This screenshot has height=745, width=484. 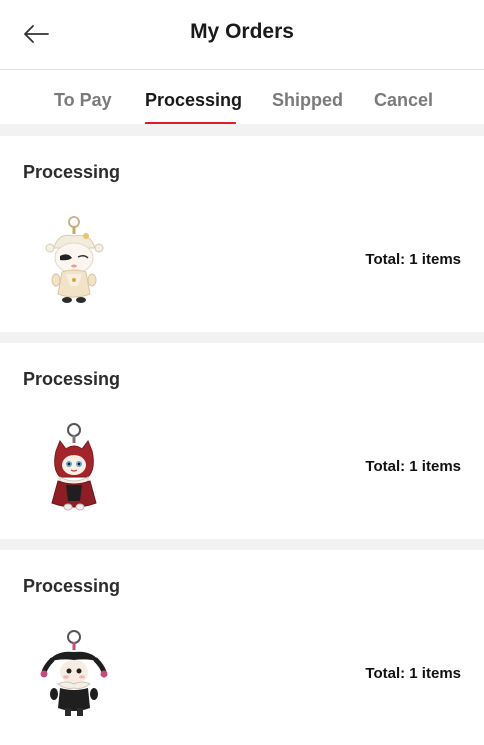 I want to click on product-thumbnail-red-hood, so click(x=74, y=467).